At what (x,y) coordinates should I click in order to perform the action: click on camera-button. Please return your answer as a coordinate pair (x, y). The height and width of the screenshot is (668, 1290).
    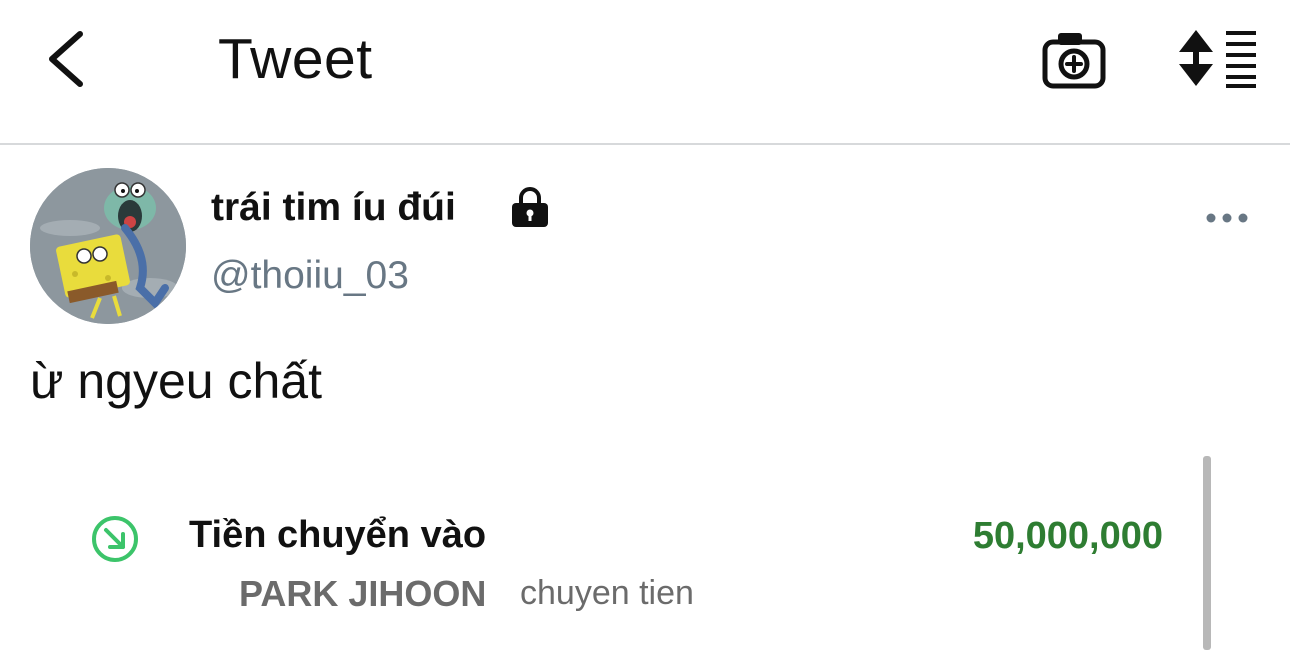
    Looking at the image, I should click on (1074, 60).